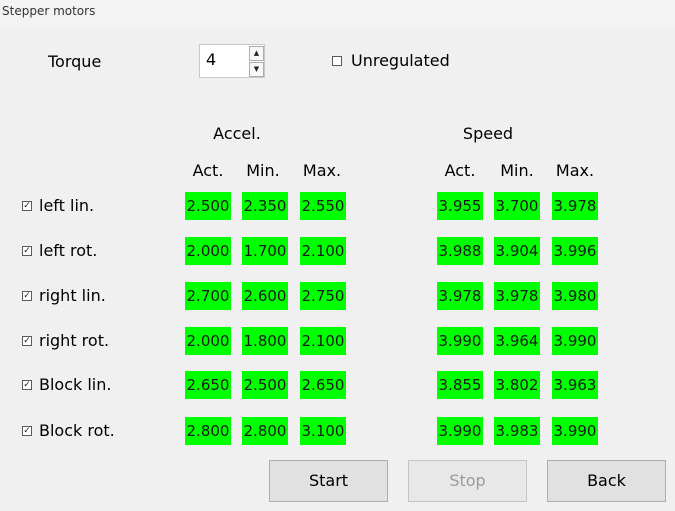 The width and height of the screenshot is (675, 511). What do you see at coordinates (460, 251) in the screenshot?
I see `speed-act-value: 3.988` at bounding box center [460, 251].